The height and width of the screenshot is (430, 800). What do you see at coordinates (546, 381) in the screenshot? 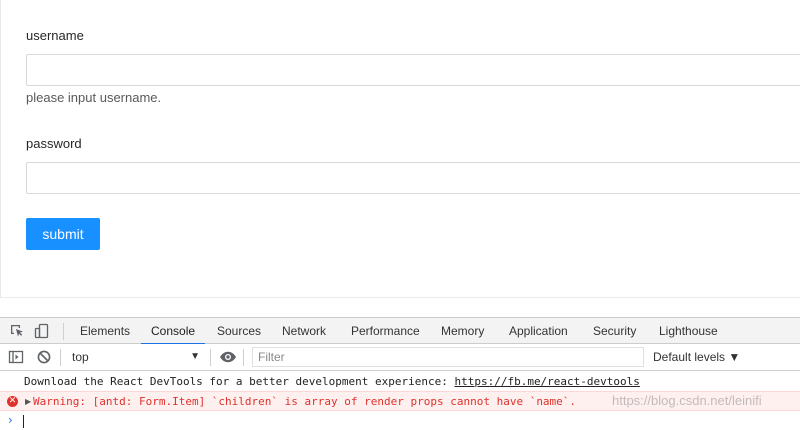
I see `react-devtools-link: https://fb.me/react-devtools` at bounding box center [546, 381].